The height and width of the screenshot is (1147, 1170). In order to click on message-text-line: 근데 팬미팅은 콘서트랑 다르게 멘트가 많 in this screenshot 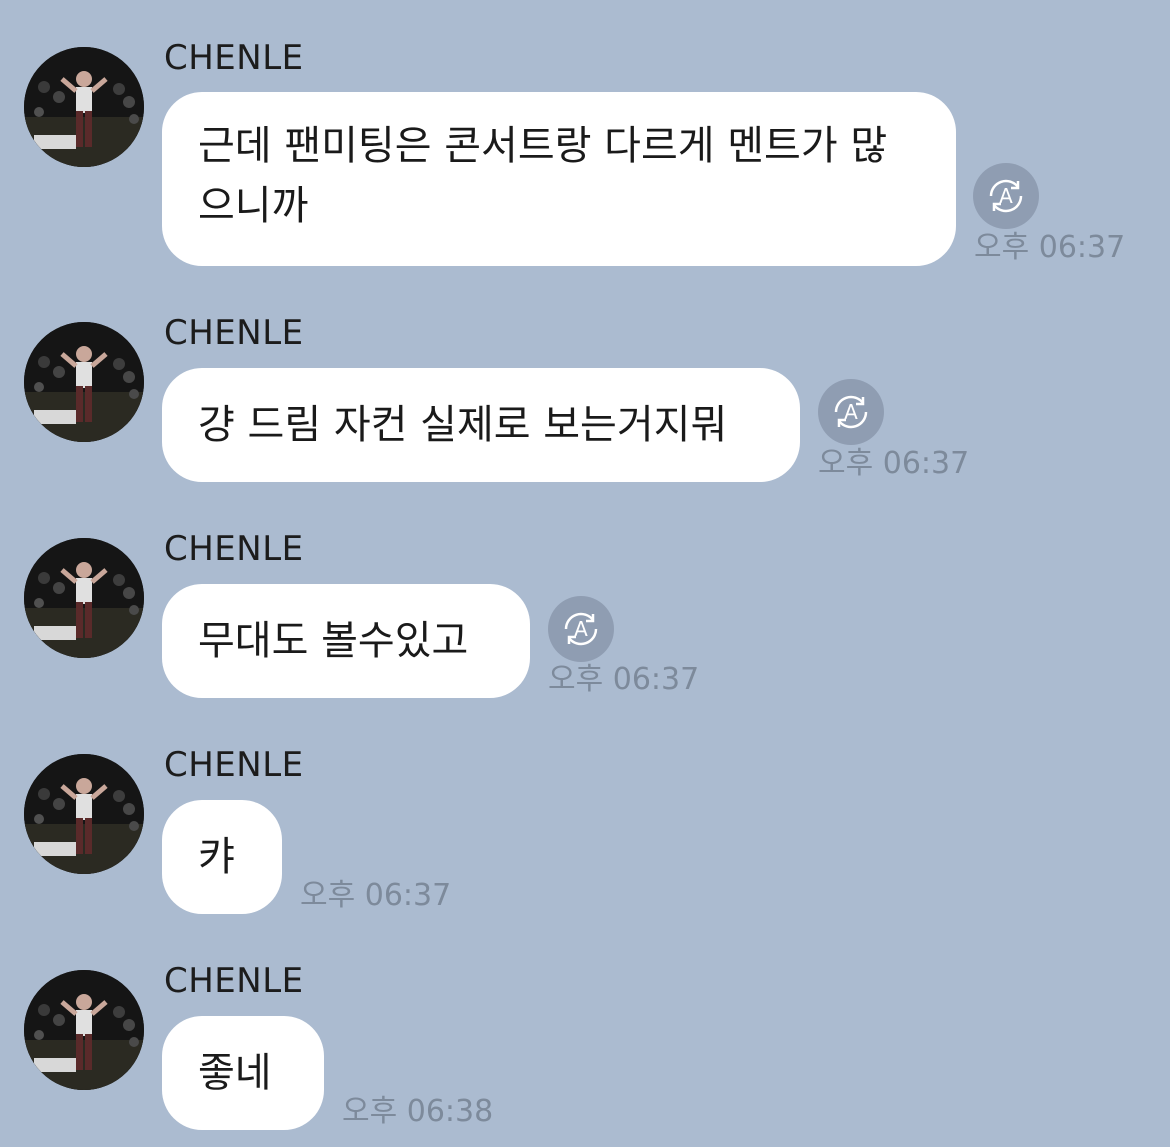, I will do `click(543, 146)`.